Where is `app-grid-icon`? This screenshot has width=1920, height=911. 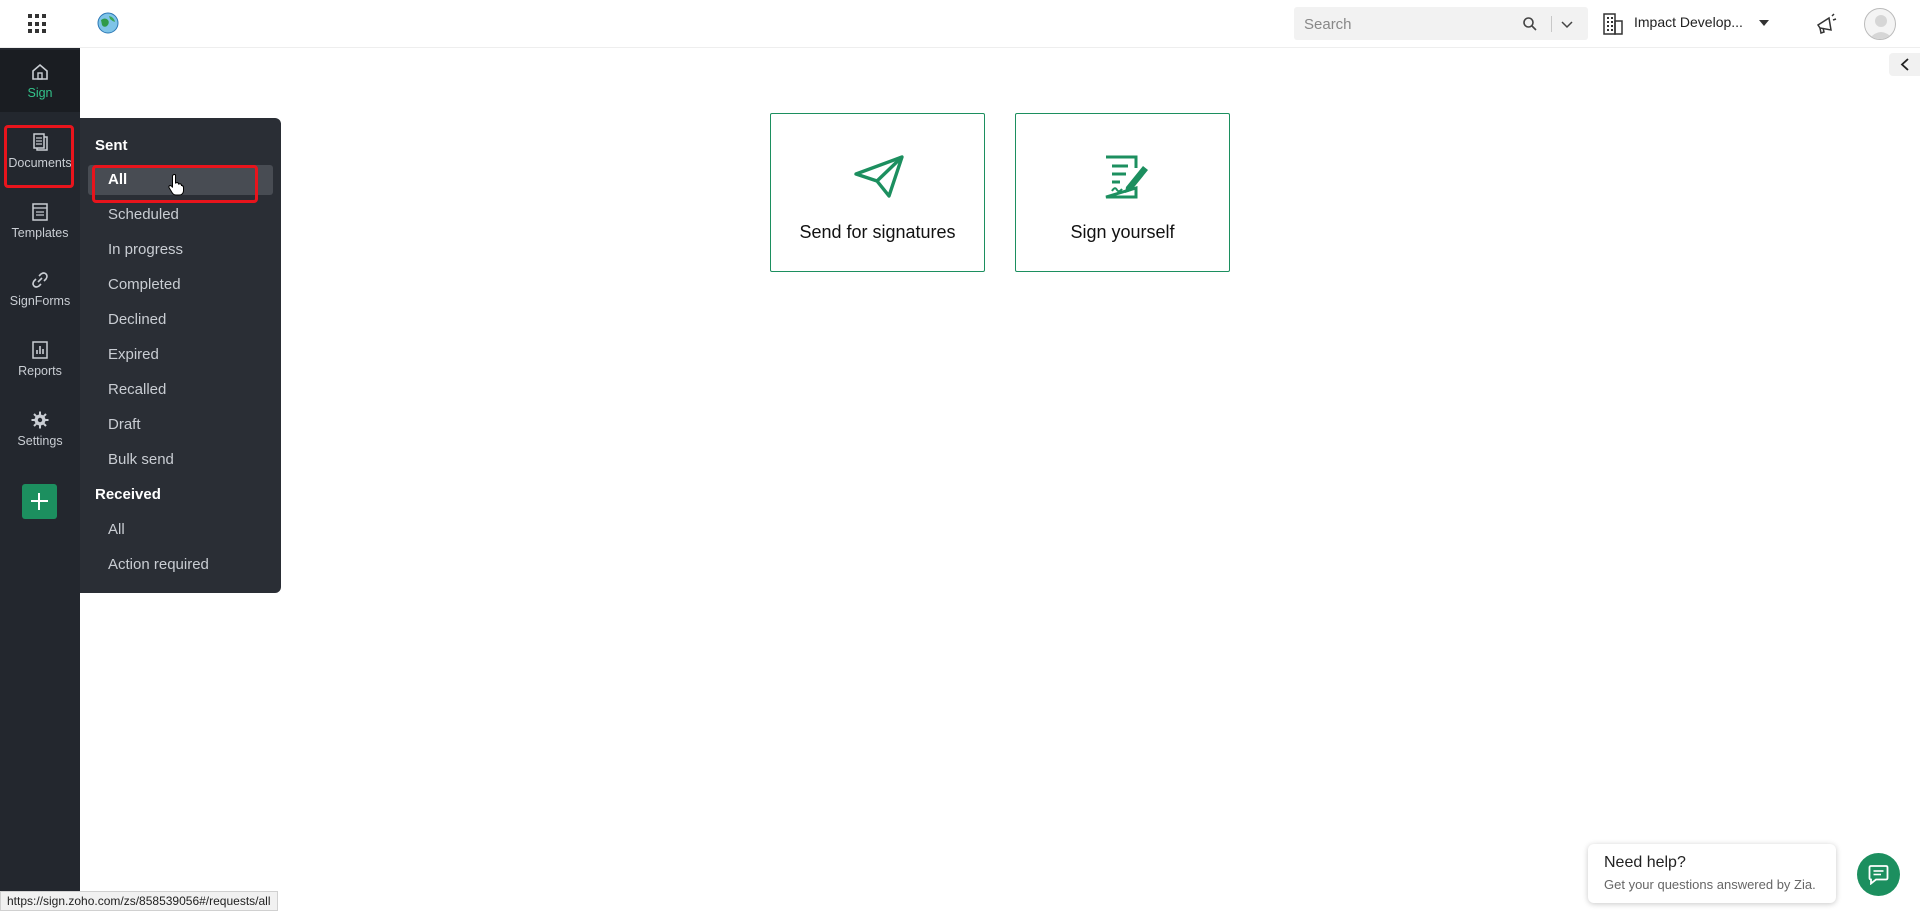
app-grid-icon is located at coordinates (38, 24).